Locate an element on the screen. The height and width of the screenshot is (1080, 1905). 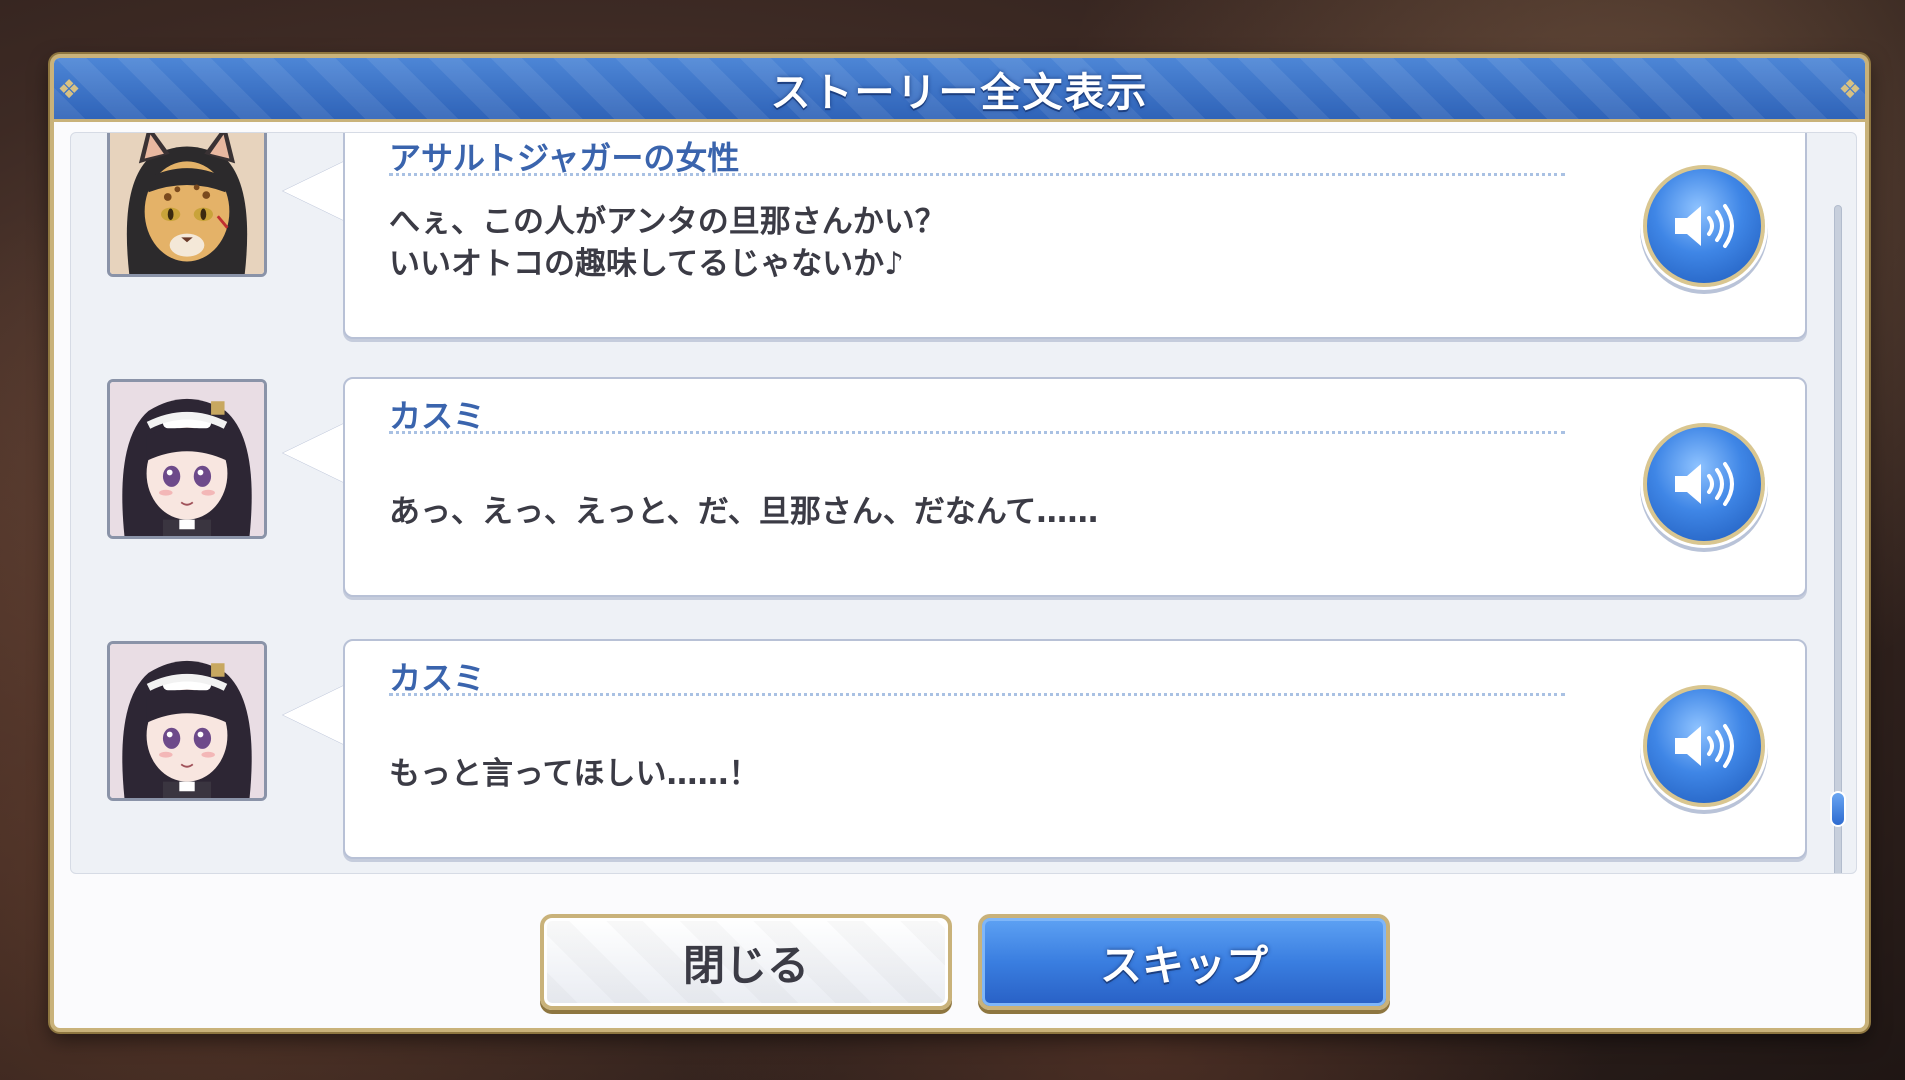
dialog-header: ❖ ストーリー全文表示 ❖ is located at coordinates (959, 90).